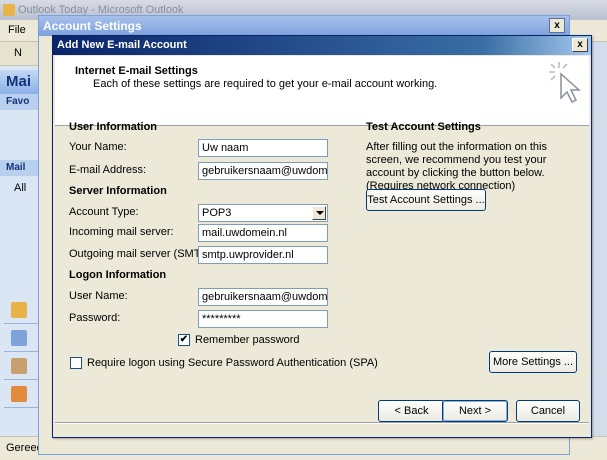 The image size is (607, 460). I want to click on incoming-server-input: mail.uwdomein.nl, so click(263, 233).